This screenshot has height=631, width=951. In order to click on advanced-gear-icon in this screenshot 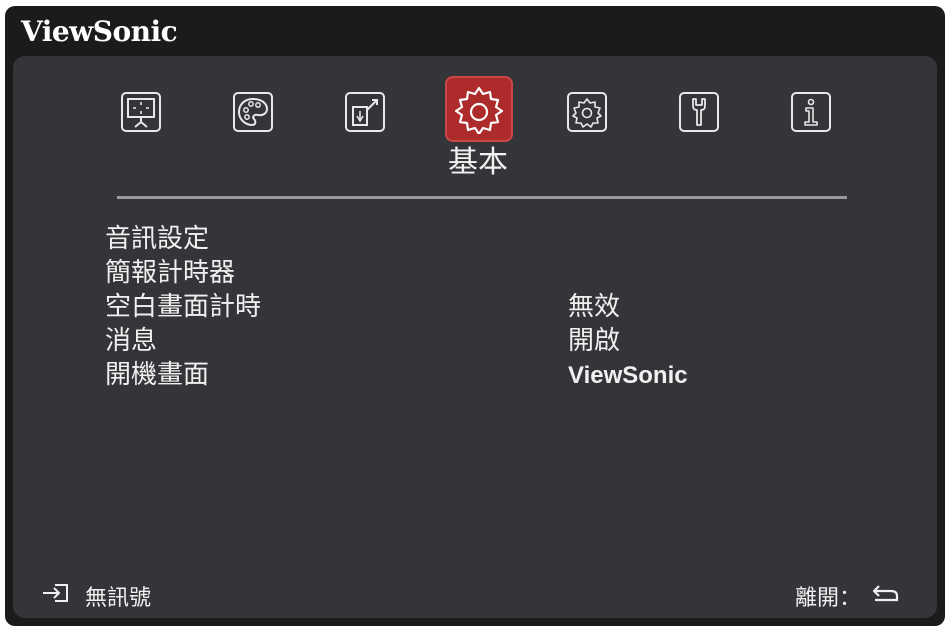, I will do `click(587, 112)`.